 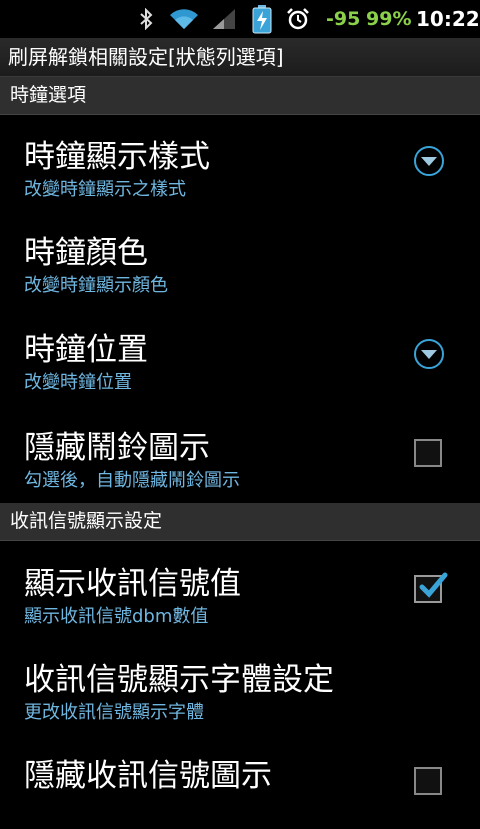 What do you see at coordinates (298, 19) in the screenshot?
I see `alarm-icon` at bounding box center [298, 19].